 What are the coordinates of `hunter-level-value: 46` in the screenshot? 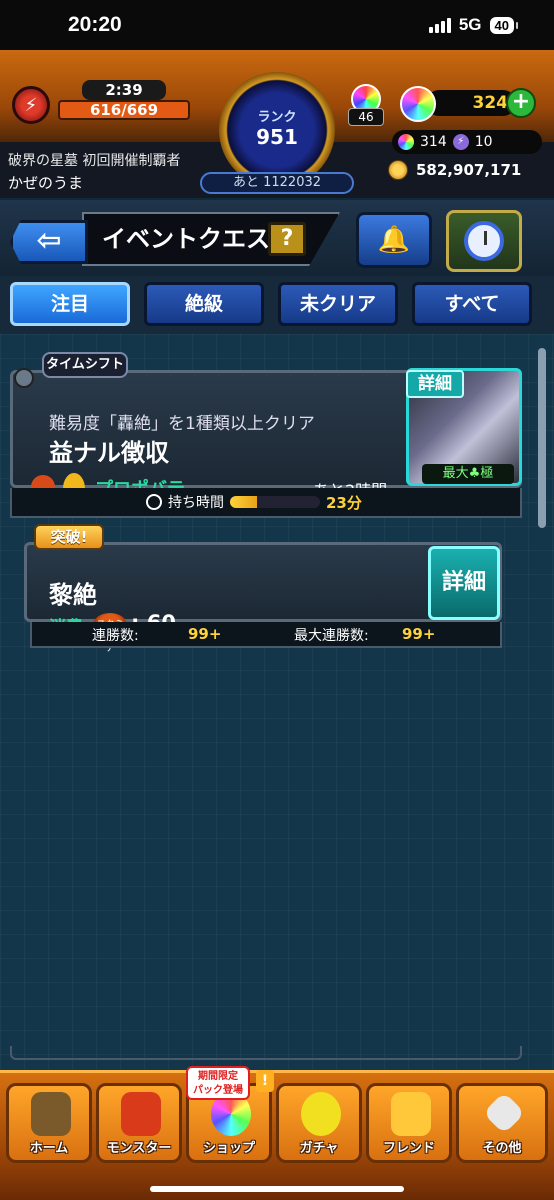 It's located at (366, 117).